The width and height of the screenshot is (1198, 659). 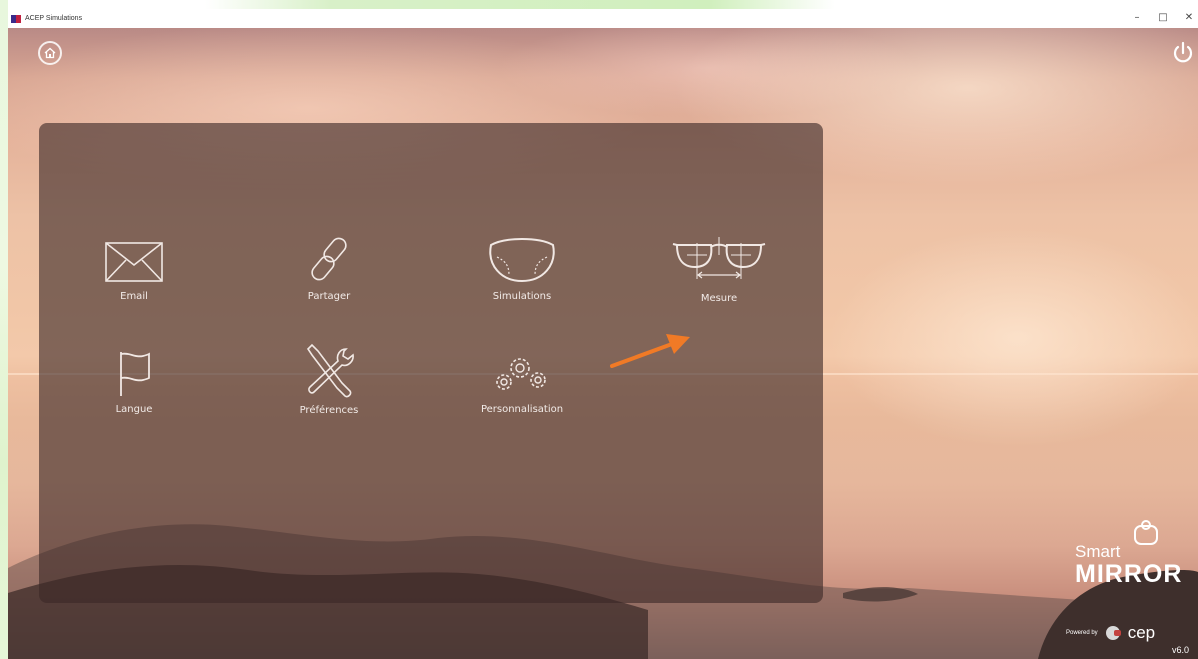 I want to click on top-highlight-strip, so click(x=520, y=4).